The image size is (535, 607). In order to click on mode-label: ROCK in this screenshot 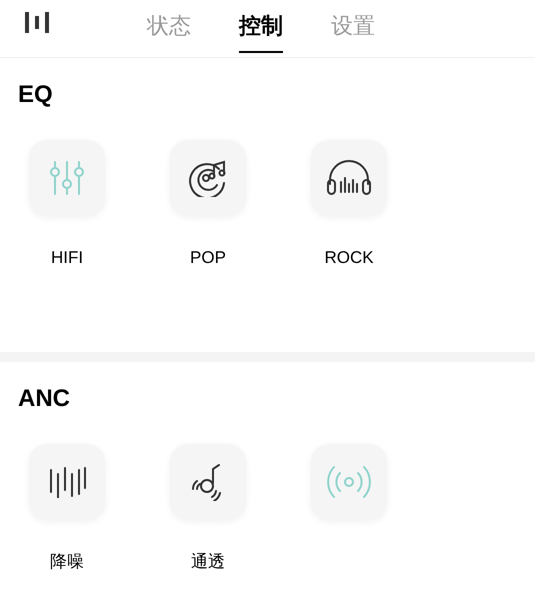, I will do `click(349, 258)`.